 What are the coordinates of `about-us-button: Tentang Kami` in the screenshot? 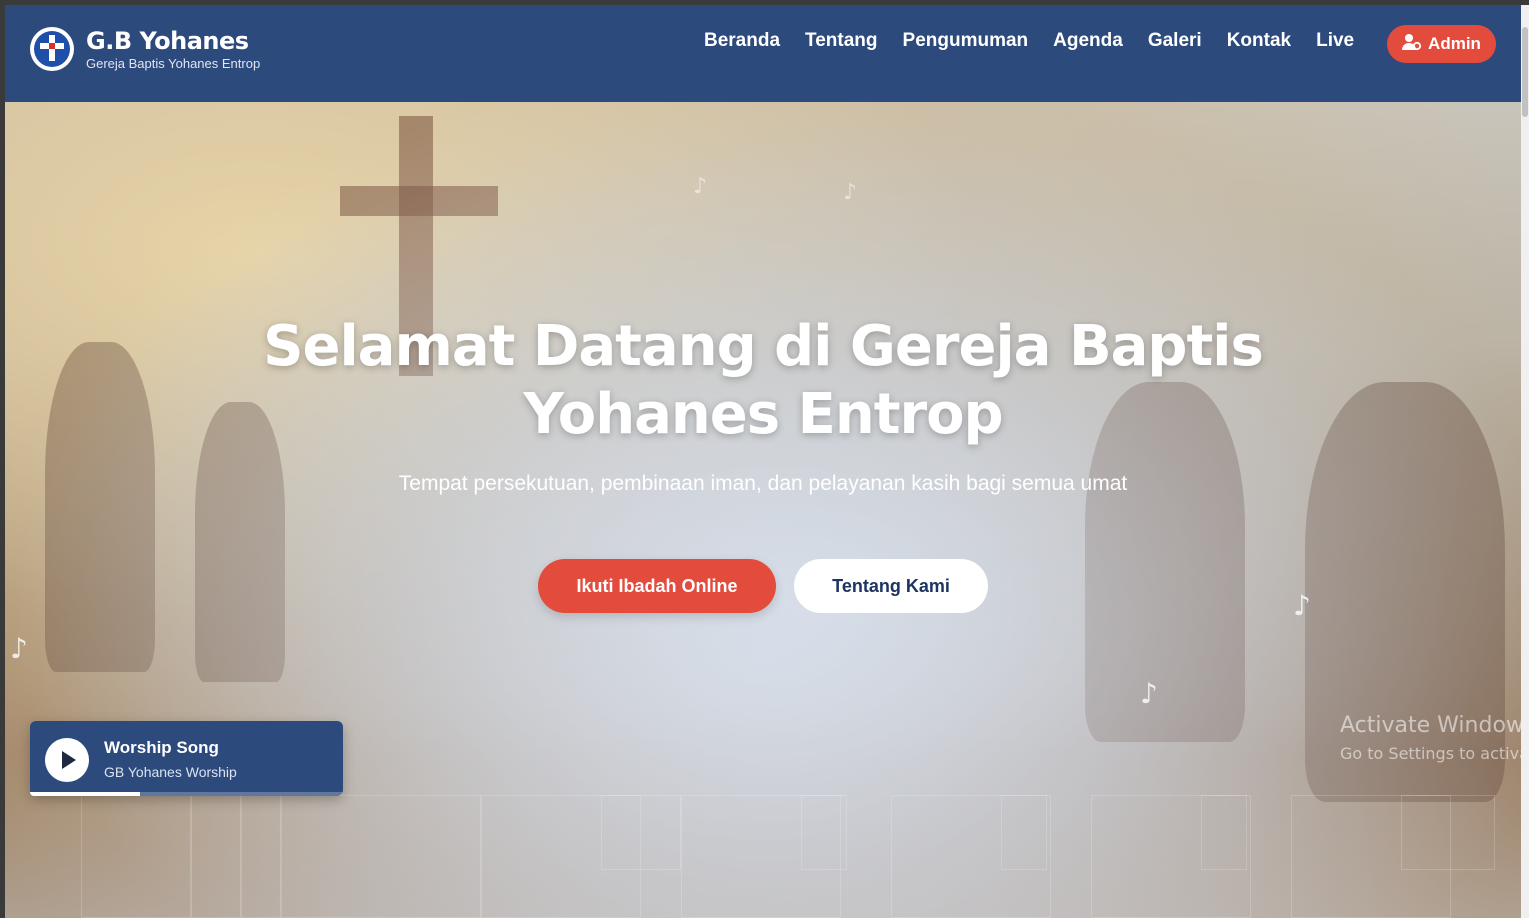 It's located at (891, 586).